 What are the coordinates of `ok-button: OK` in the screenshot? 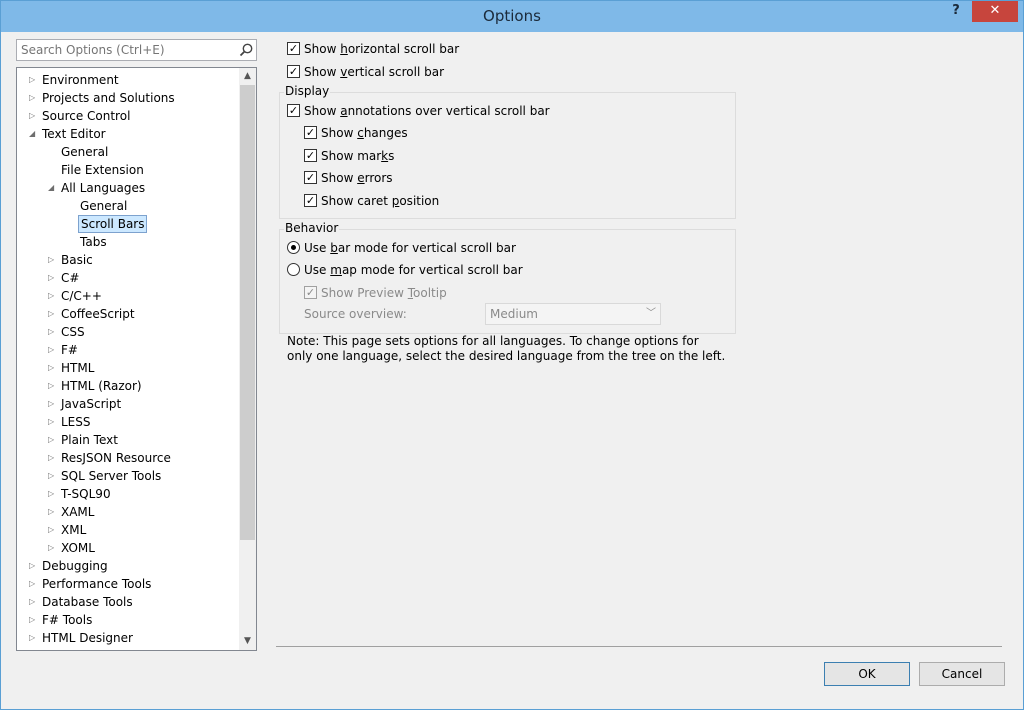 It's located at (867, 674).